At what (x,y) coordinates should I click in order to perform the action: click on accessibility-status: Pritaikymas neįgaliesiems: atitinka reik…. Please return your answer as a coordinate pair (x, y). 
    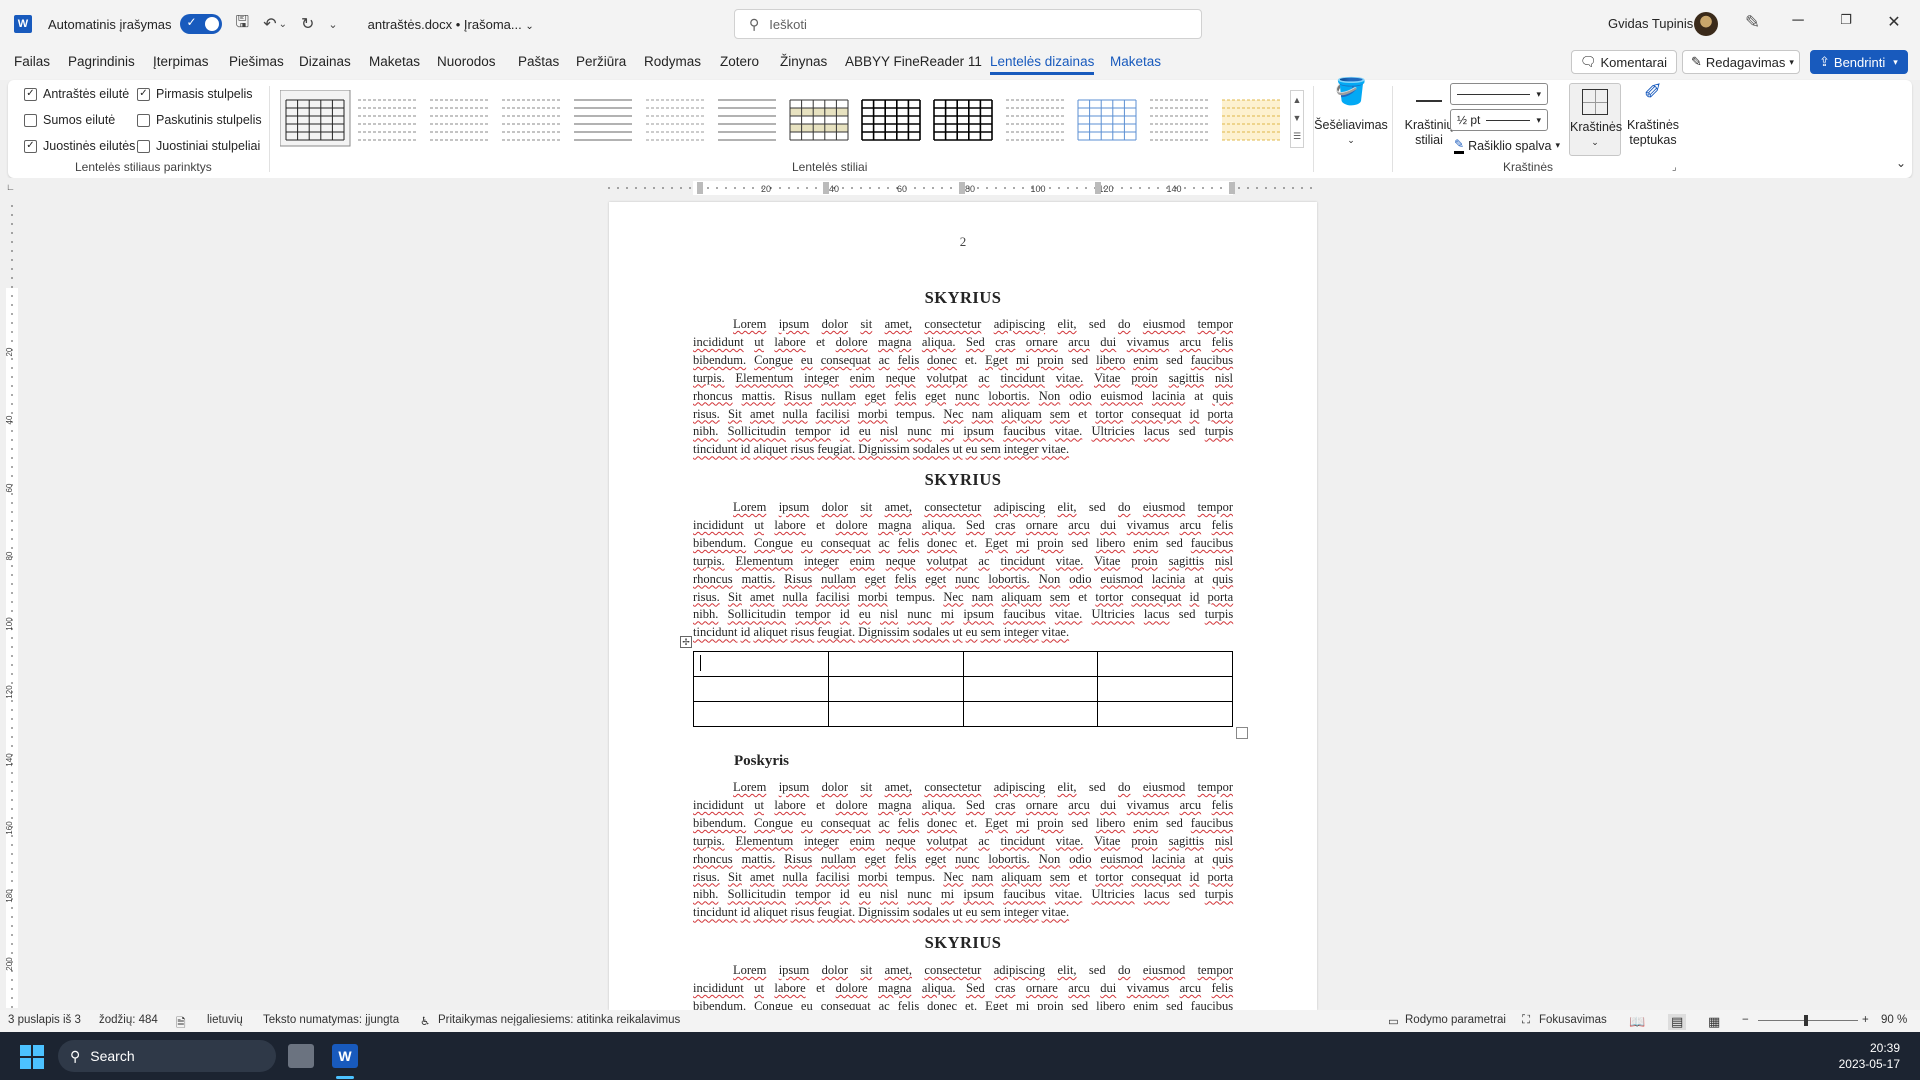
    Looking at the image, I should click on (559, 1020).